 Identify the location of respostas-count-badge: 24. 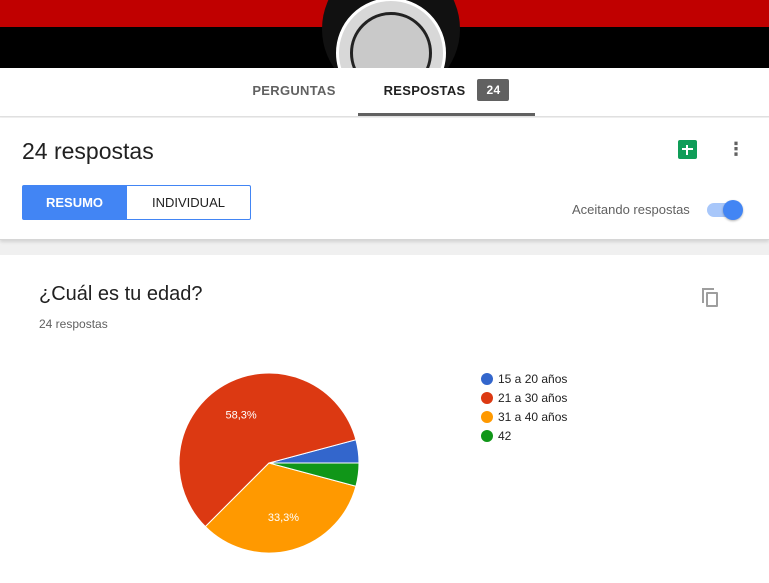
(493, 89).